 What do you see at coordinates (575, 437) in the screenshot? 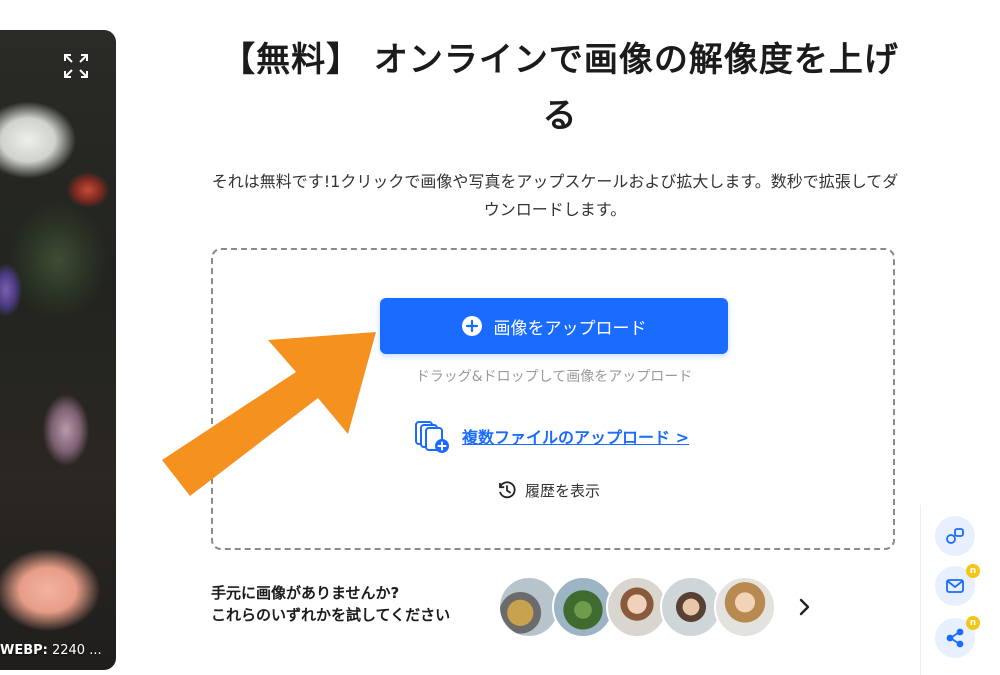
I see `multi-file-upload-label: 複数ファイルのアップロード >` at bounding box center [575, 437].